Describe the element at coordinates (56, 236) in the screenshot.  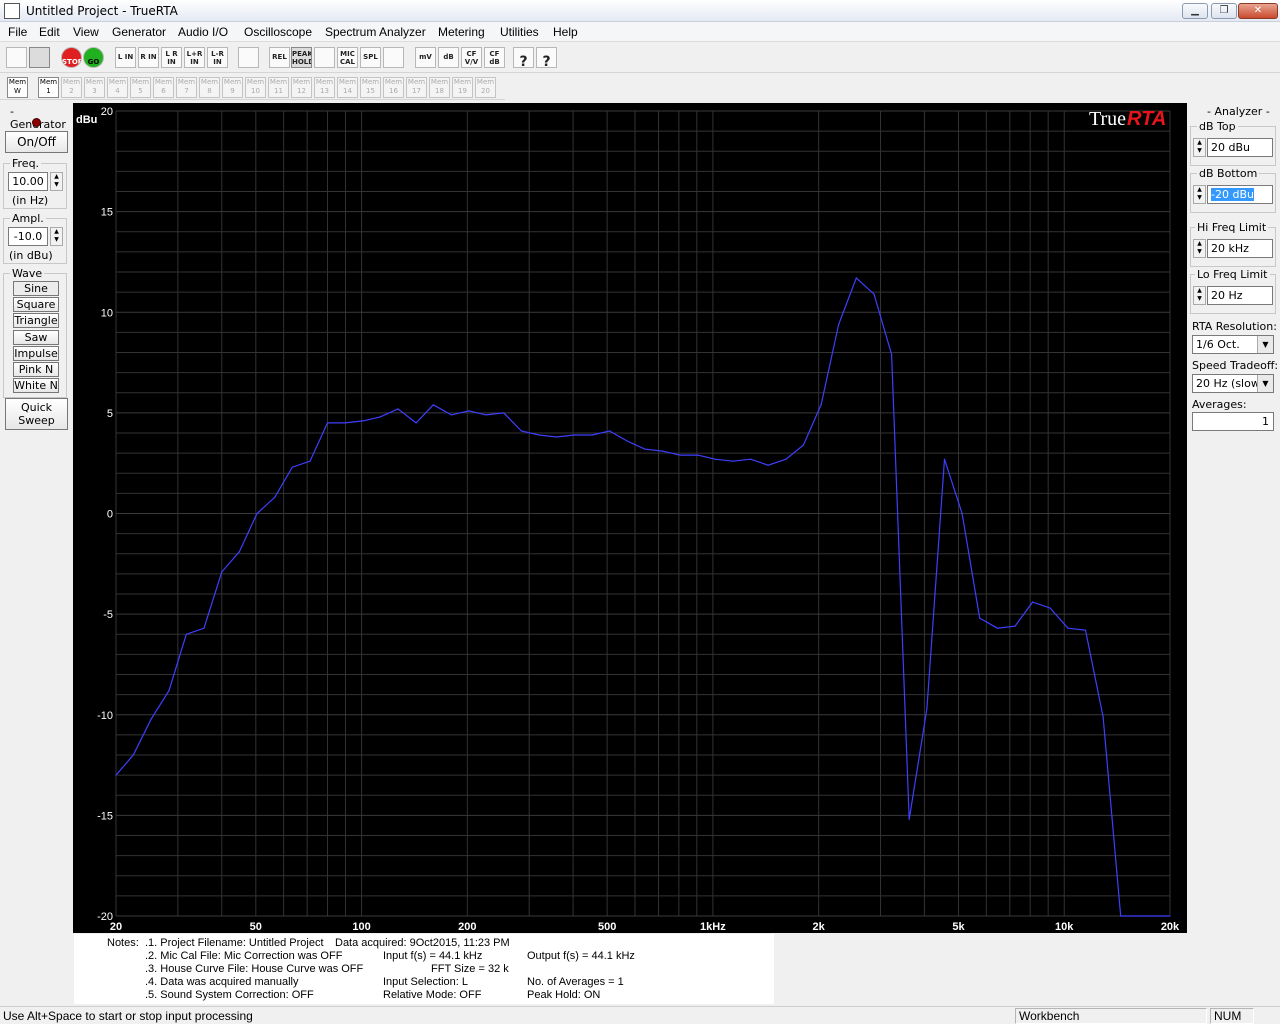
I see `ampl-stepper: ▲ ▼` at that location.